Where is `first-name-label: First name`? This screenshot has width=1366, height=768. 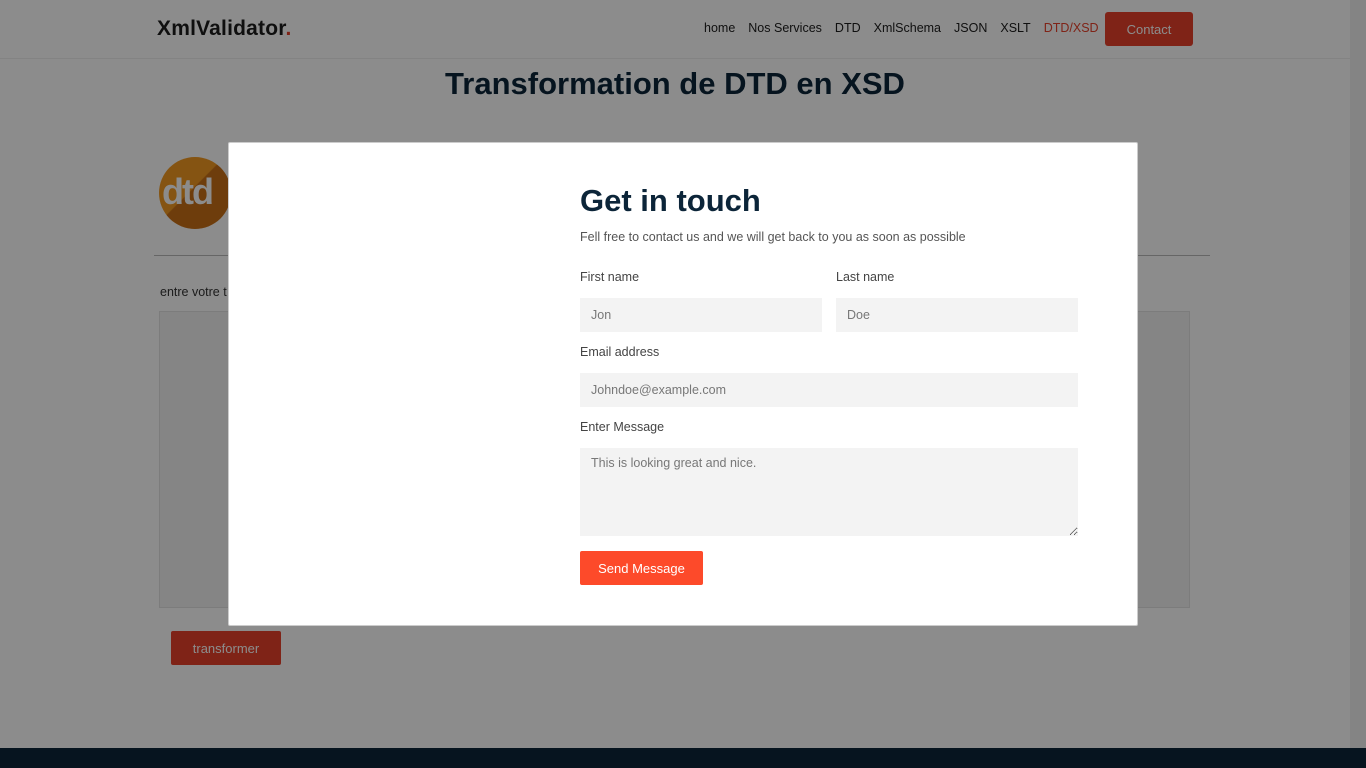
first-name-label: First name is located at coordinates (610, 277).